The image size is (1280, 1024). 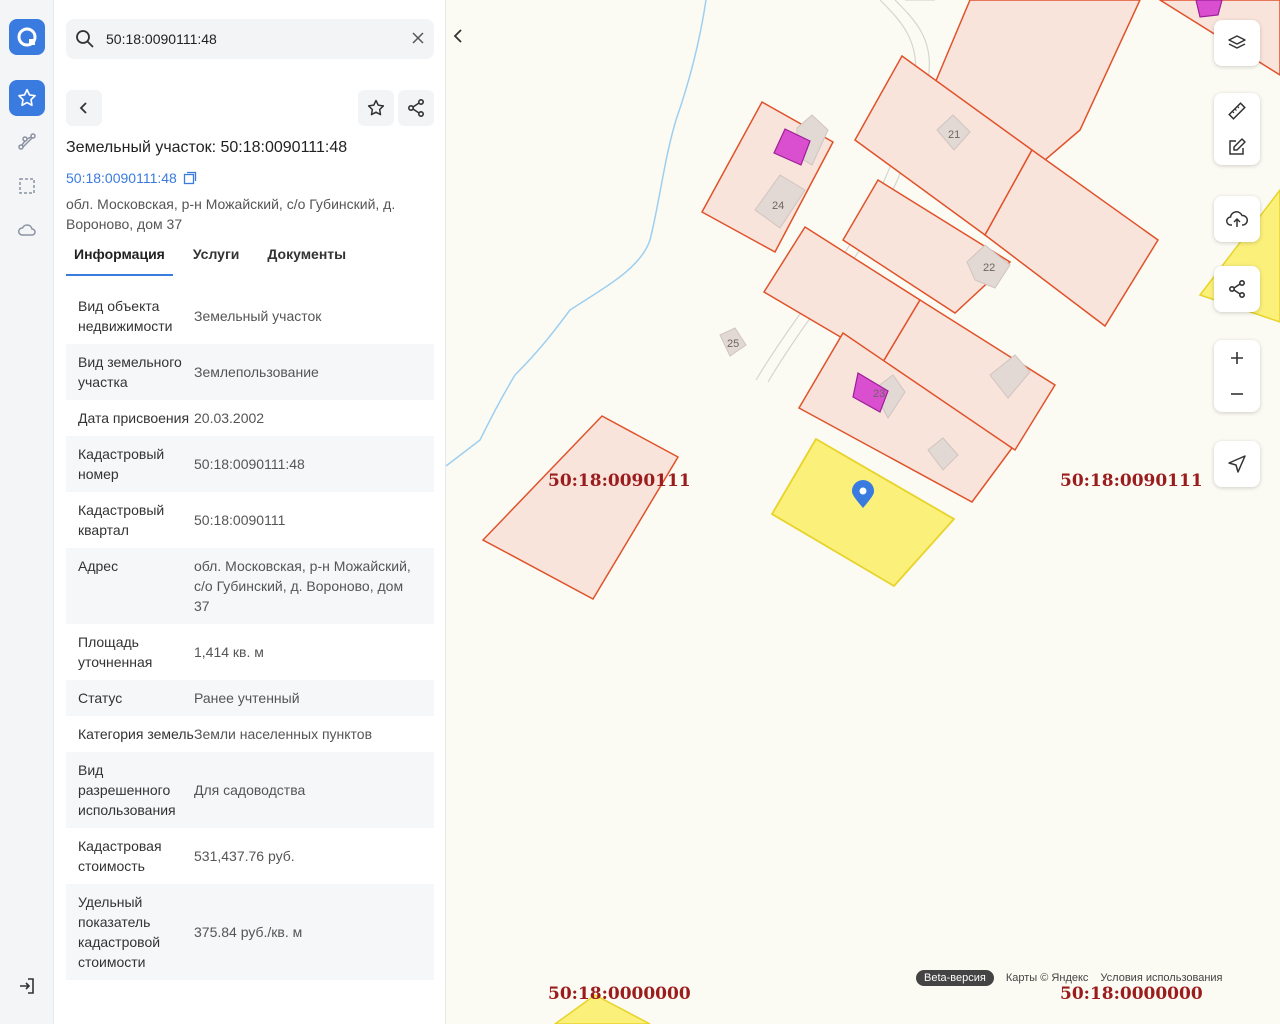 What do you see at coordinates (27, 512) in the screenshot?
I see `left-rail` at bounding box center [27, 512].